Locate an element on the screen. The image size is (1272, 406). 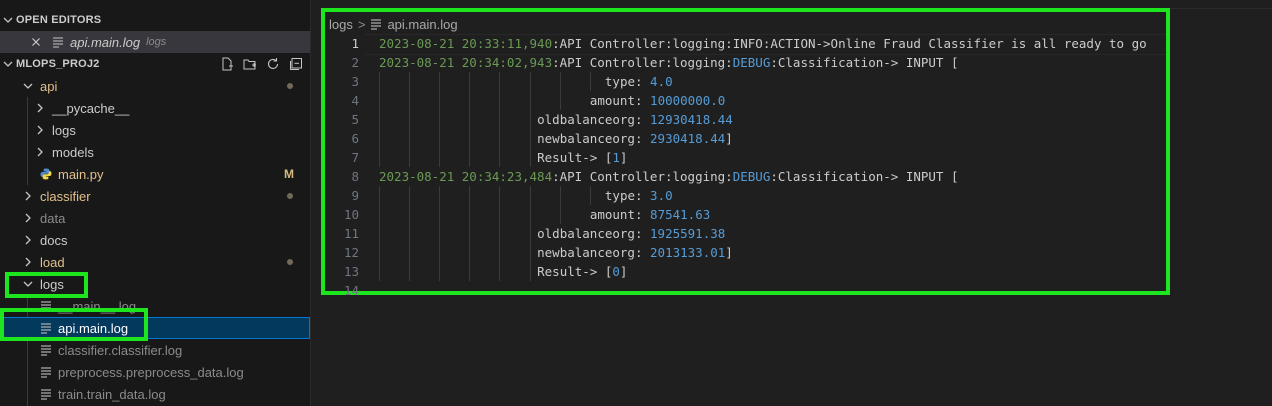
tree-file-preprocess-preprocess-data-log: preprocess.preprocess_data.log is located at coordinates (155, 372).